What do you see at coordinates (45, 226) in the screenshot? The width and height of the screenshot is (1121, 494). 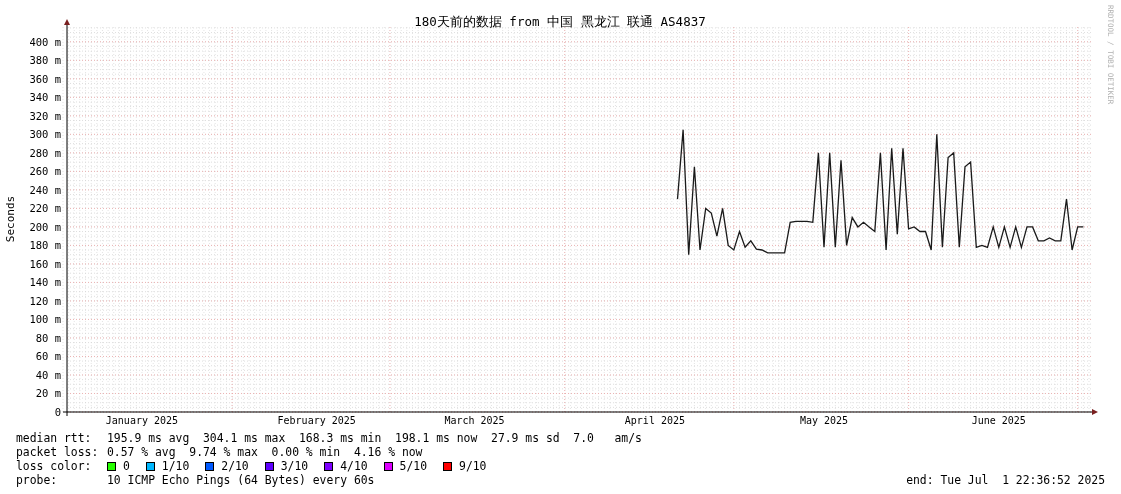 I see `y-tick-label: 200 m` at bounding box center [45, 226].